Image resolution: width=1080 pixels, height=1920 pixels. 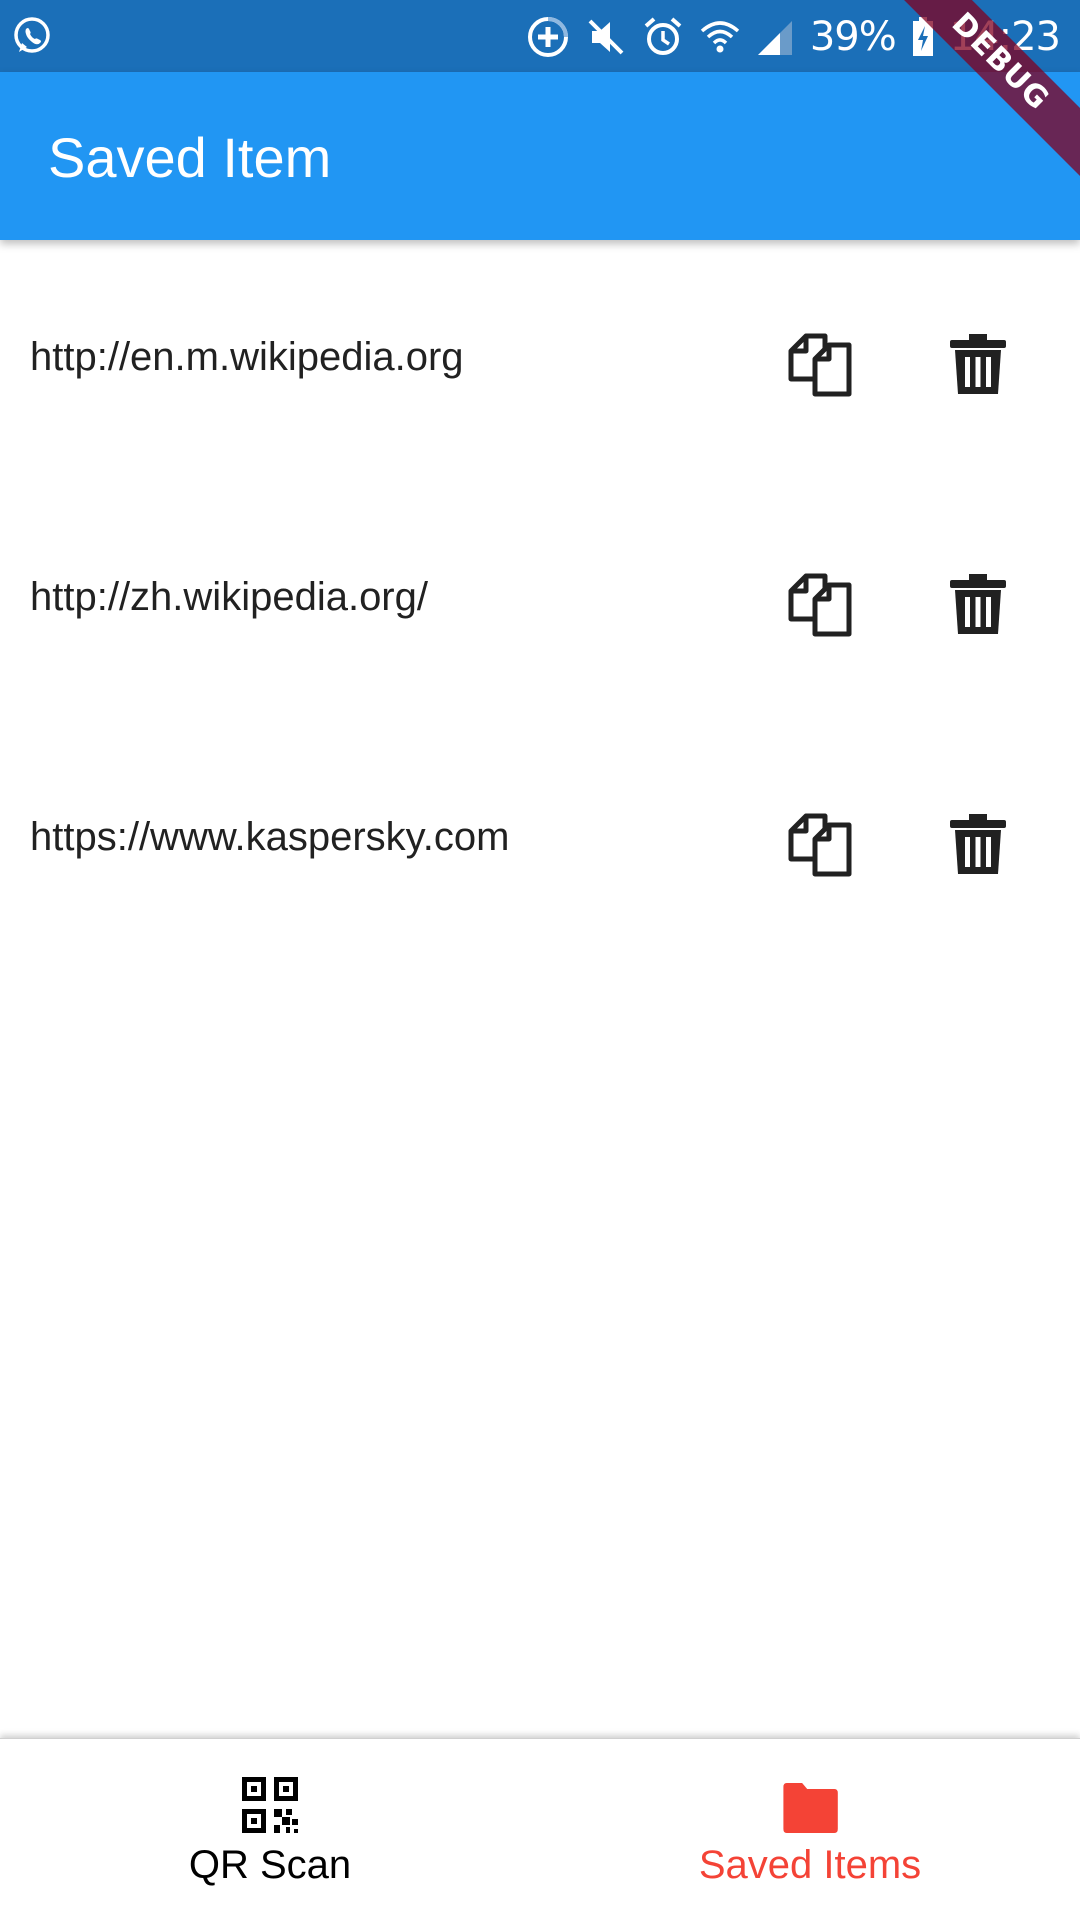 What do you see at coordinates (270, 837) in the screenshot?
I see `item-url: https://www.kaspersky.com` at bounding box center [270, 837].